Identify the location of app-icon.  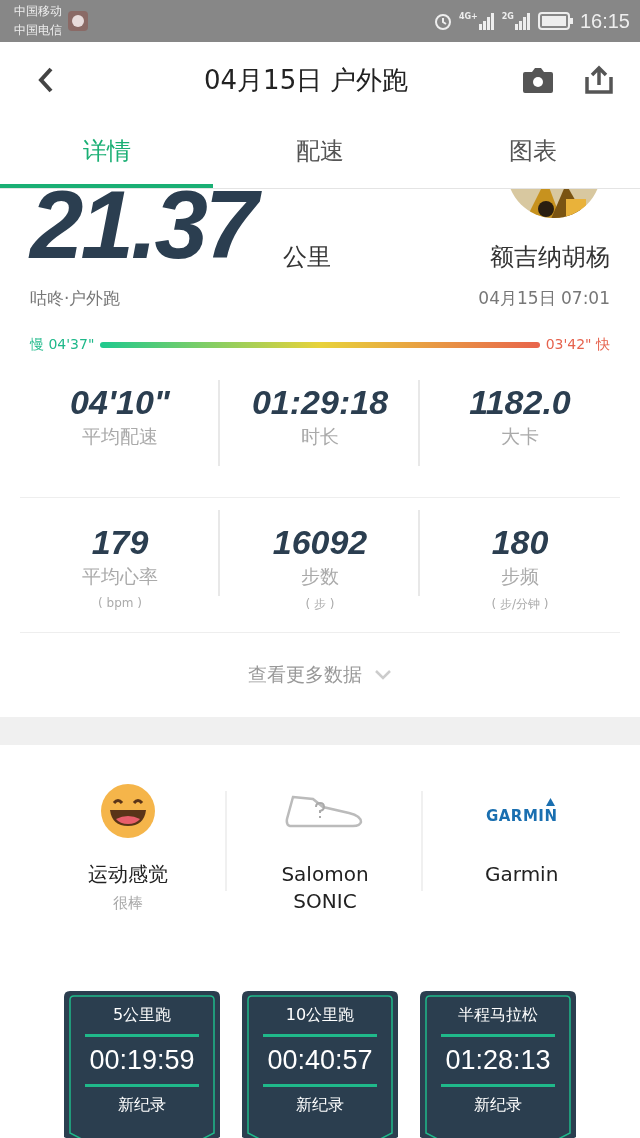
(78, 21).